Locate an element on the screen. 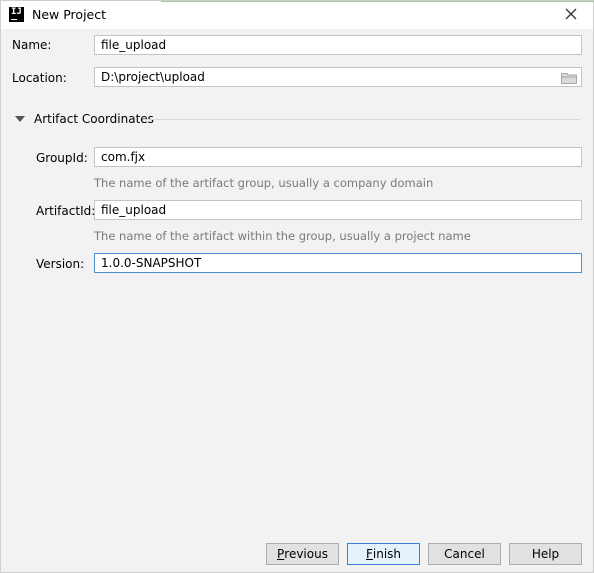  version-field is located at coordinates (338, 263).